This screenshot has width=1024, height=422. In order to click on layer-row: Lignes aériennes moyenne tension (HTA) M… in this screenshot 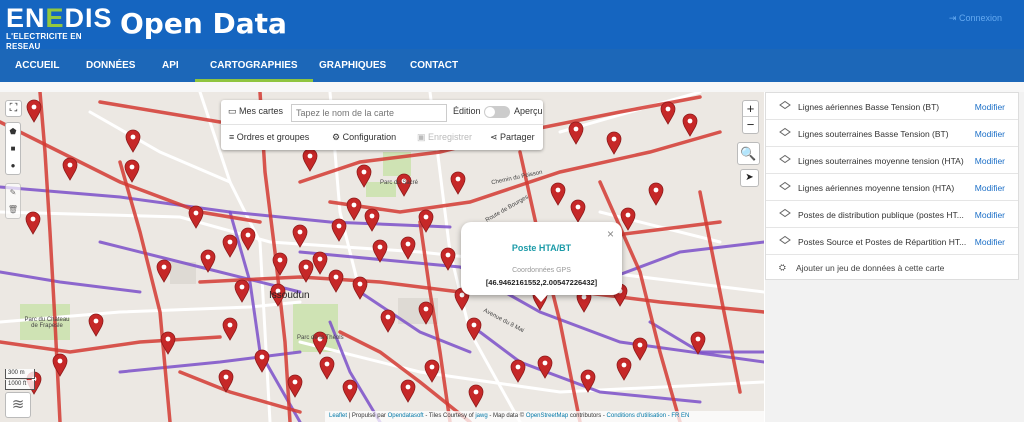, I will do `click(892, 187)`.